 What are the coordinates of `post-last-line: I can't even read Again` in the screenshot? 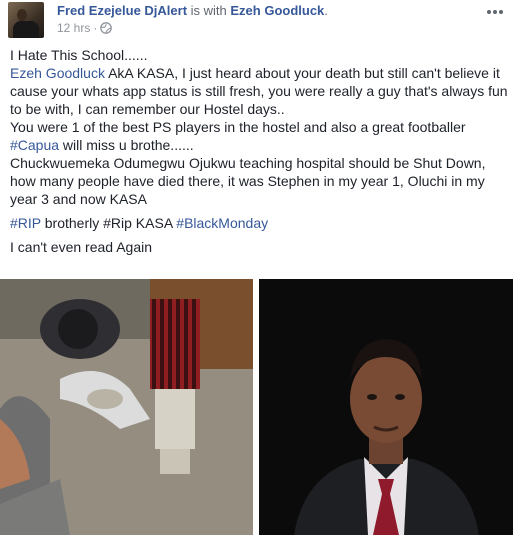 It's located at (81, 247).